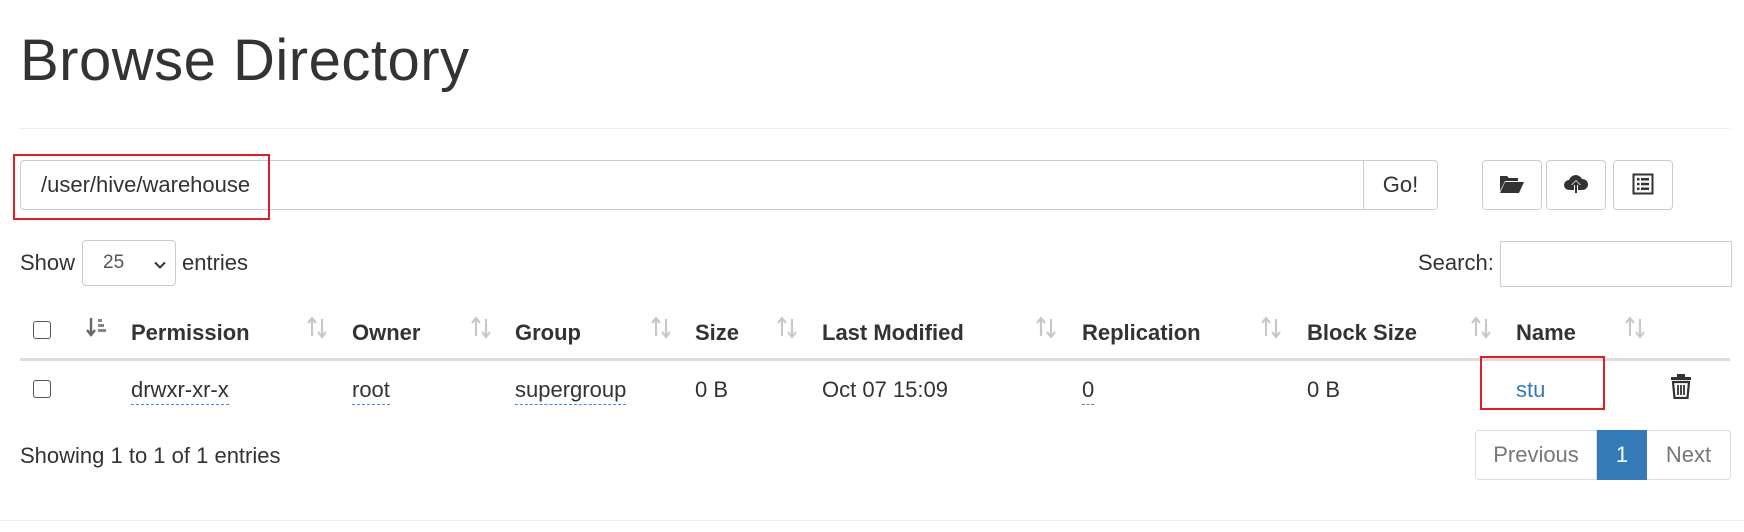  Describe the element at coordinates (885, 389) in the screenshot. I see `last-modified-cell: Oct 07 15:09` at that location.